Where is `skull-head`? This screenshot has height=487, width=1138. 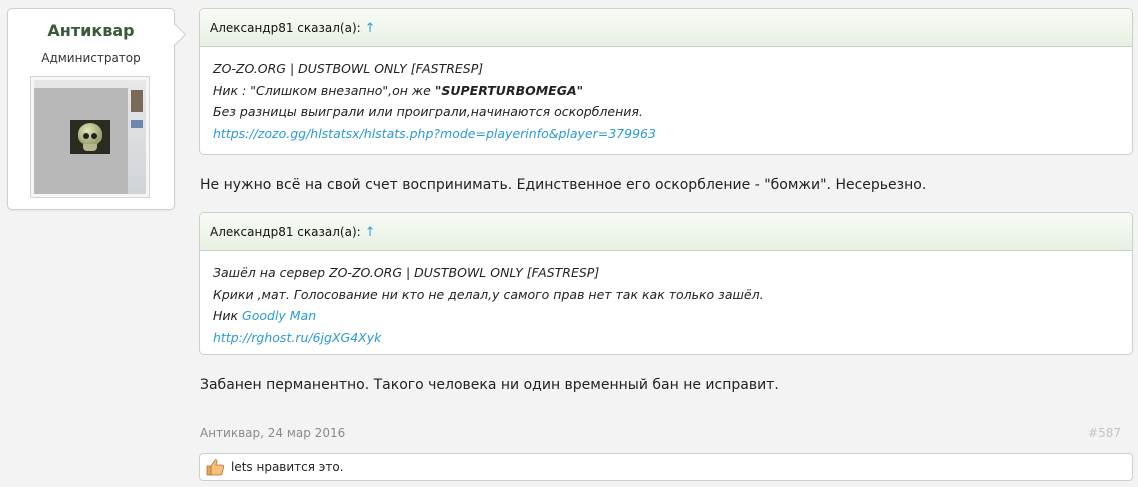
skull-head is located at coordinates (90, 134).